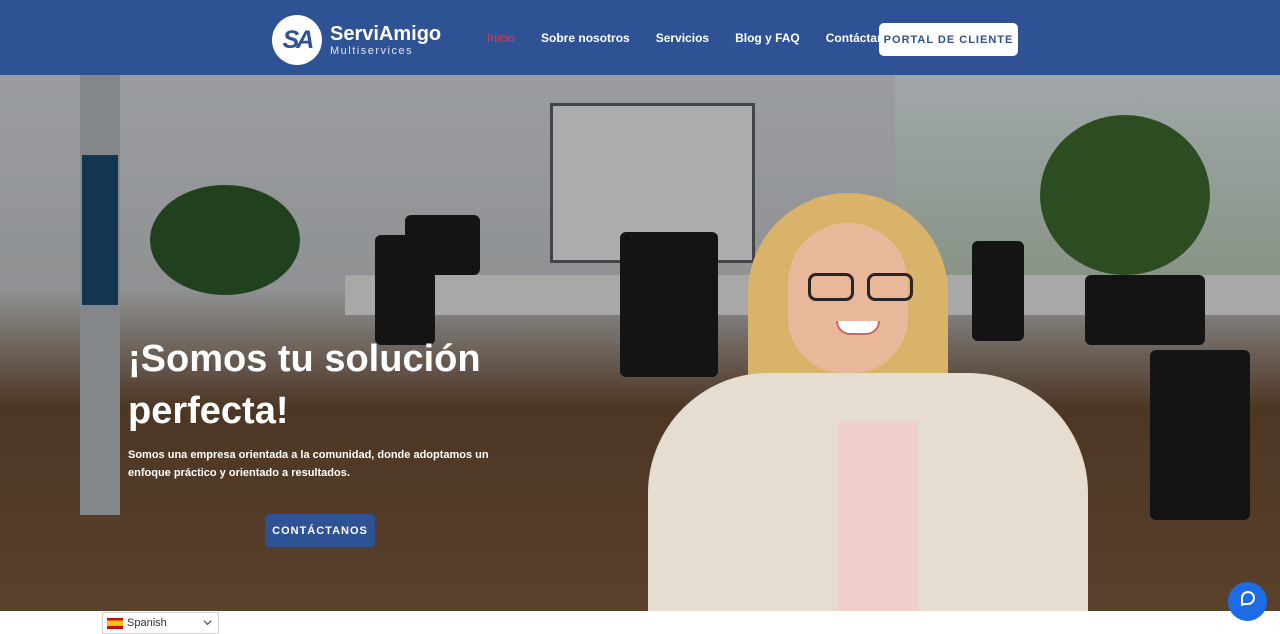  Describe the element at coordinates (372, 51) in the screenshot. I see `brand-subtitle: Multiservices` at that location.